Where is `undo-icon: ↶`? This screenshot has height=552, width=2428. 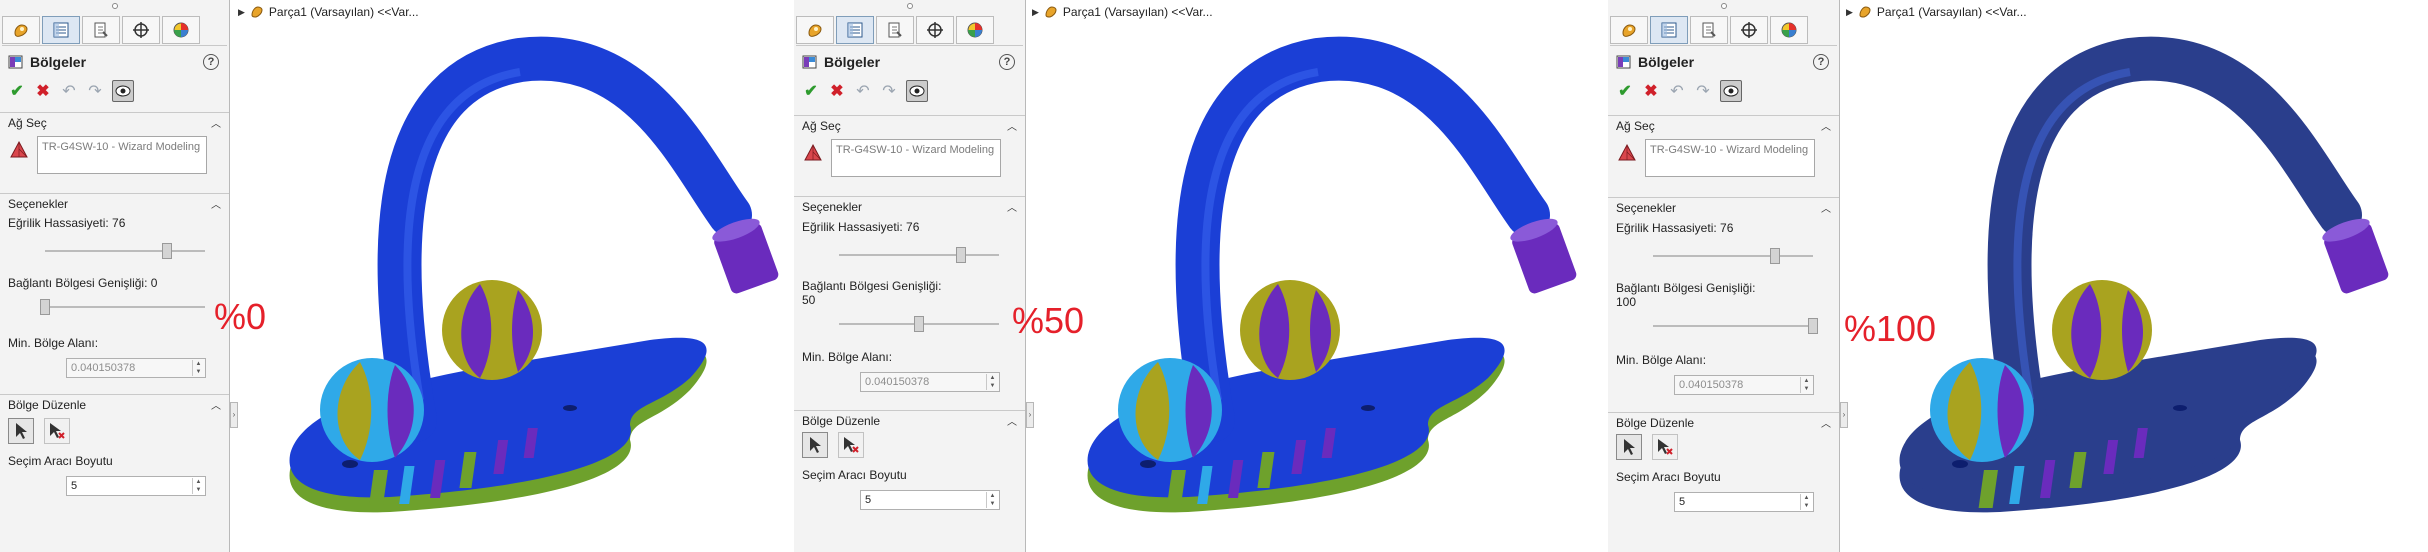 undo-icon: ↶ is located at coordinates (69, 91).